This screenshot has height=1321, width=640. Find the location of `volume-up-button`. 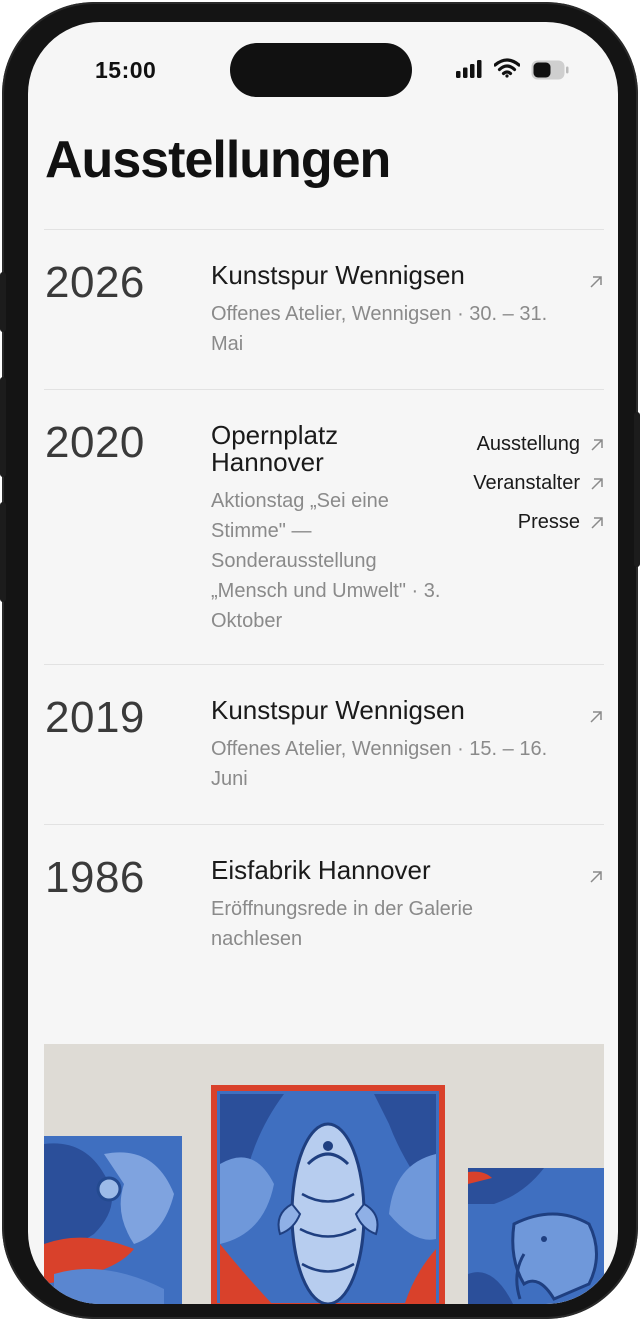

volume-up-button is located at coordinates (3, 427).